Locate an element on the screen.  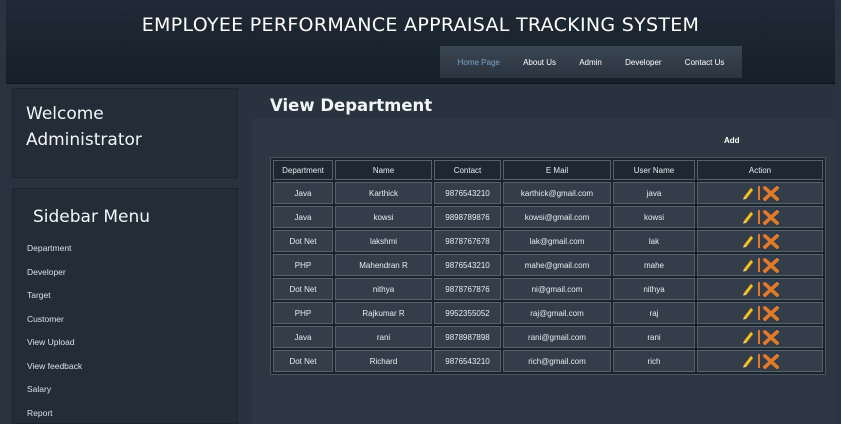
cell-user-name: kowsi is located at coordinates (654, 217).